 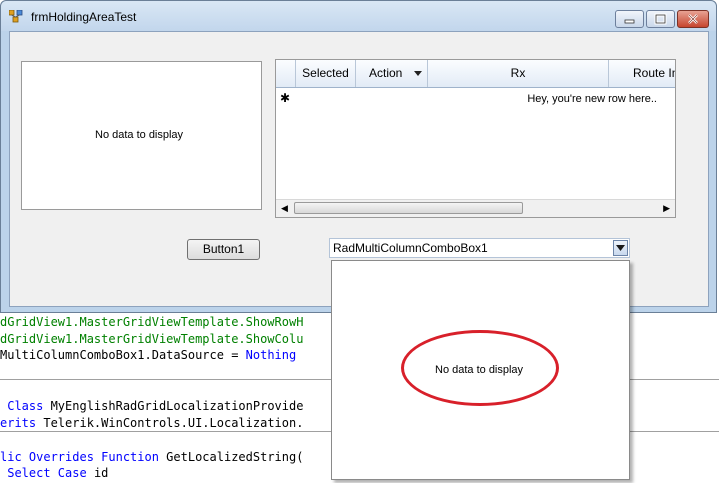 What do you see at coordinates (58, 473) in the screenshot?
I see `code-line: Select Case id` at bounding box center [58, 473].